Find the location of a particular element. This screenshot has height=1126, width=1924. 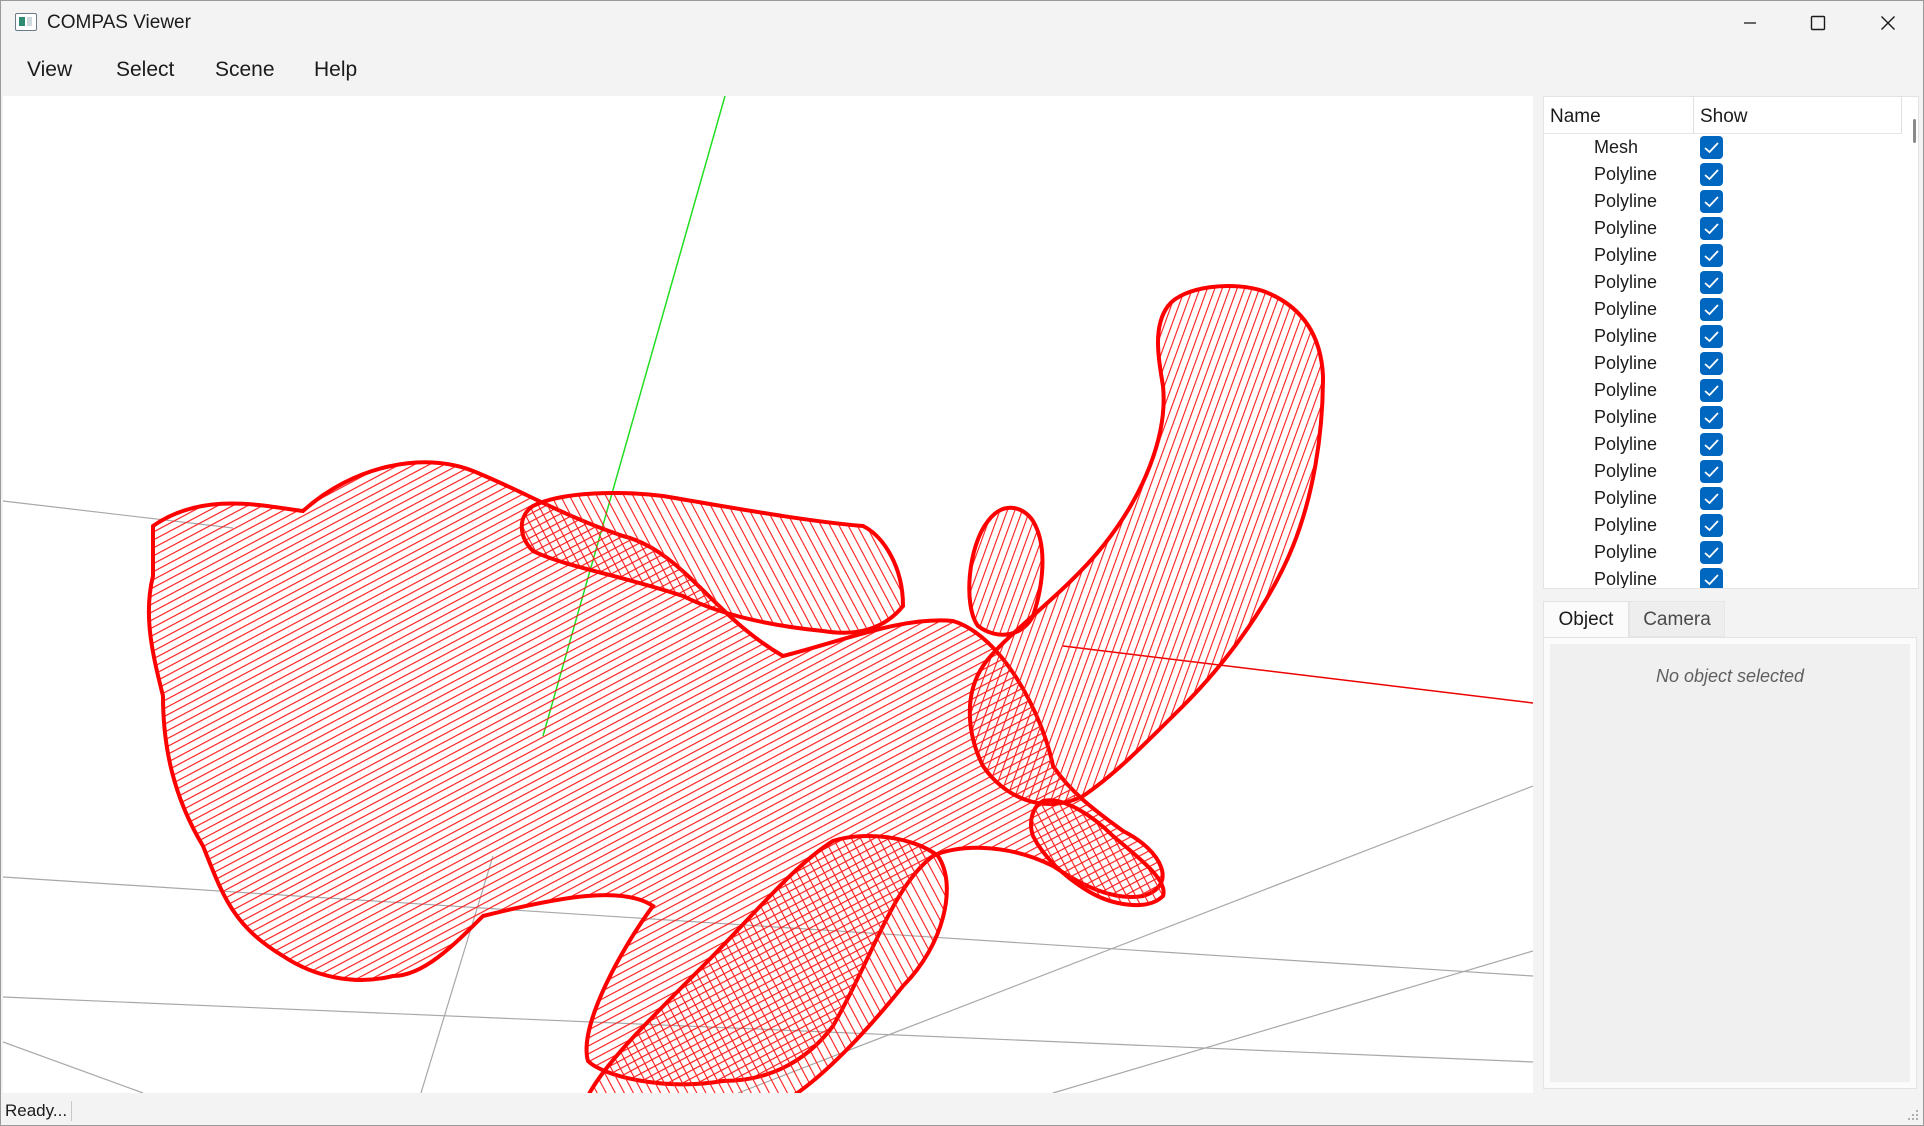

menu-view: View is located at coordinates (49, 70).